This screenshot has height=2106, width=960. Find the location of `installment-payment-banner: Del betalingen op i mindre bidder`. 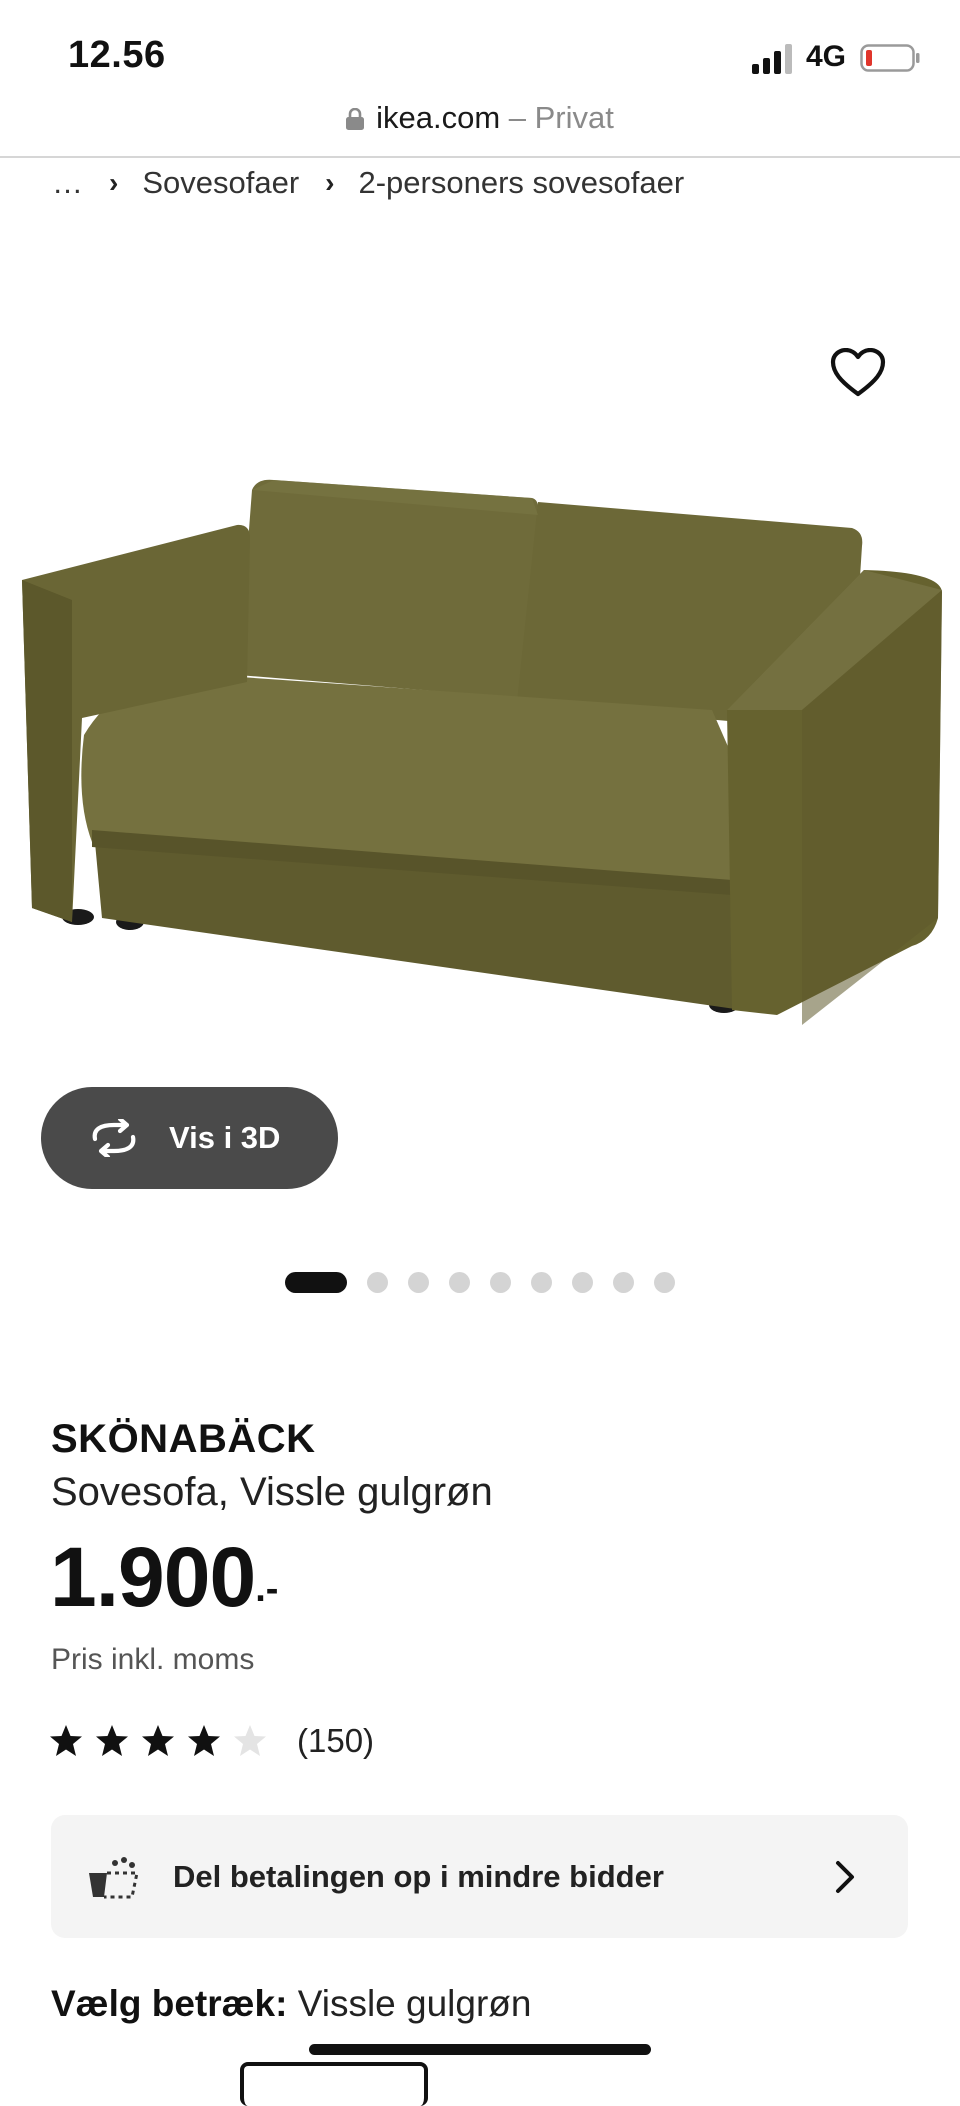

installment-payment-banner: Del betalingen op i mindre bidder is located at coordinates (479, 1876).